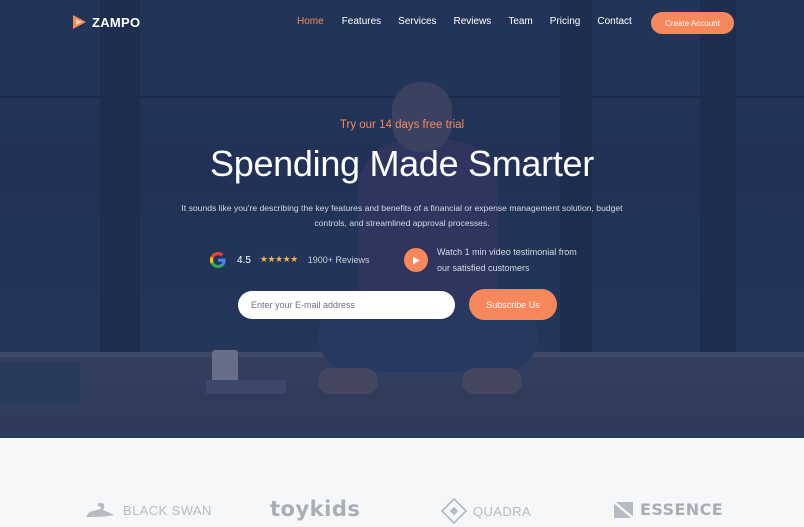  I want to click on swan-icon, so click(100, 509).